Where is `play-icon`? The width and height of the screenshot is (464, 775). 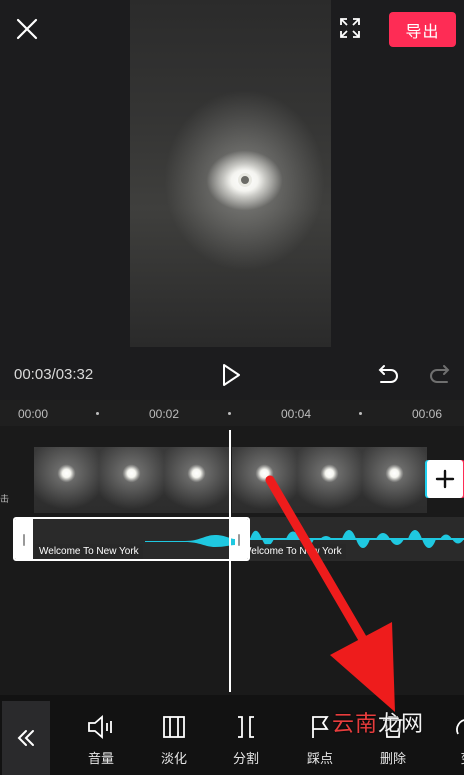
play-icon is located at coordinates (231, 375).